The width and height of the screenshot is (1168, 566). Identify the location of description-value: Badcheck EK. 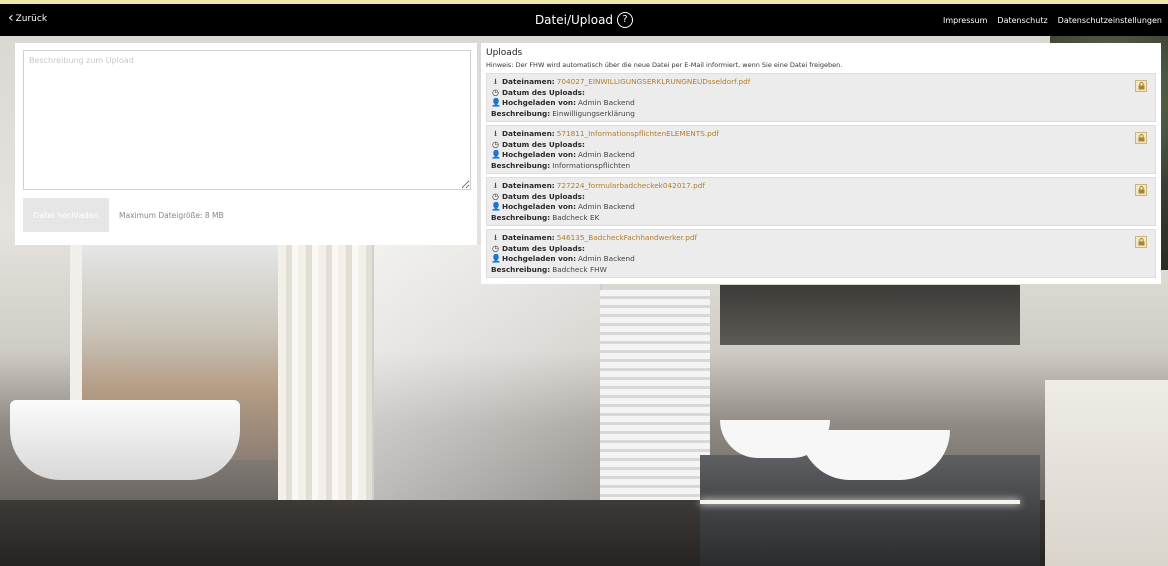
(576, 217).